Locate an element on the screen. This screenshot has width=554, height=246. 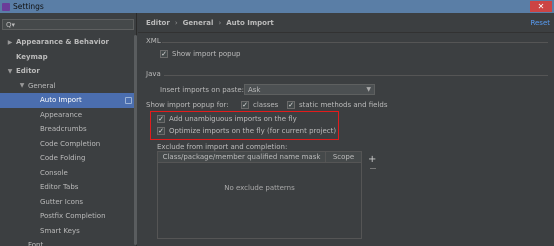
remove-pattern-button is located at coordinates (373, 168).